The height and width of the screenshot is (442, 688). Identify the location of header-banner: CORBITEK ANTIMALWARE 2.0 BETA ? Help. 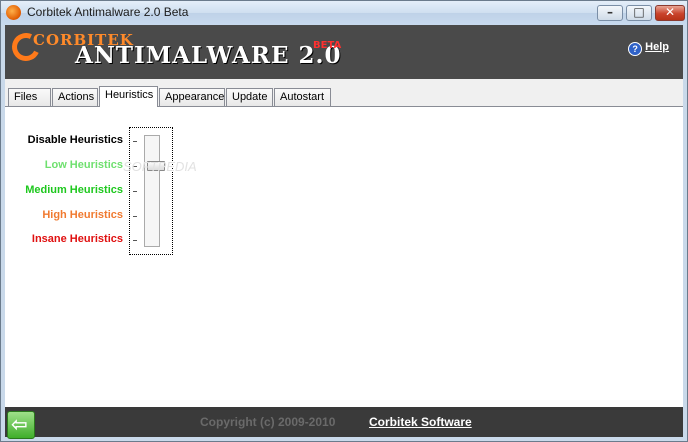
(344, 52).